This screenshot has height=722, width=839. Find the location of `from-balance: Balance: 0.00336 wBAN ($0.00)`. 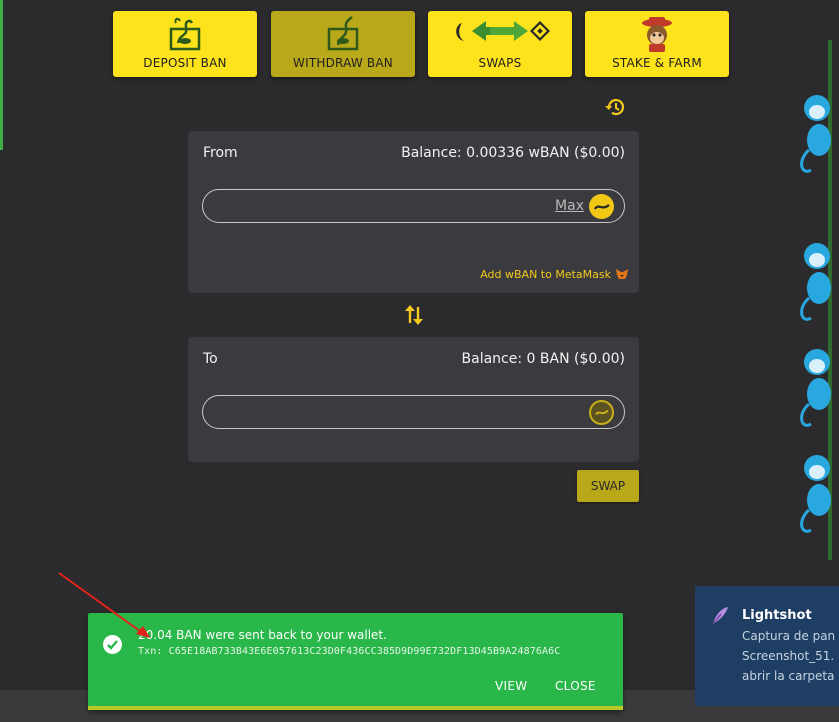

from-balance: Balance: 0.00336 wBAN ($0.00) is located at coordinates (513, 153).